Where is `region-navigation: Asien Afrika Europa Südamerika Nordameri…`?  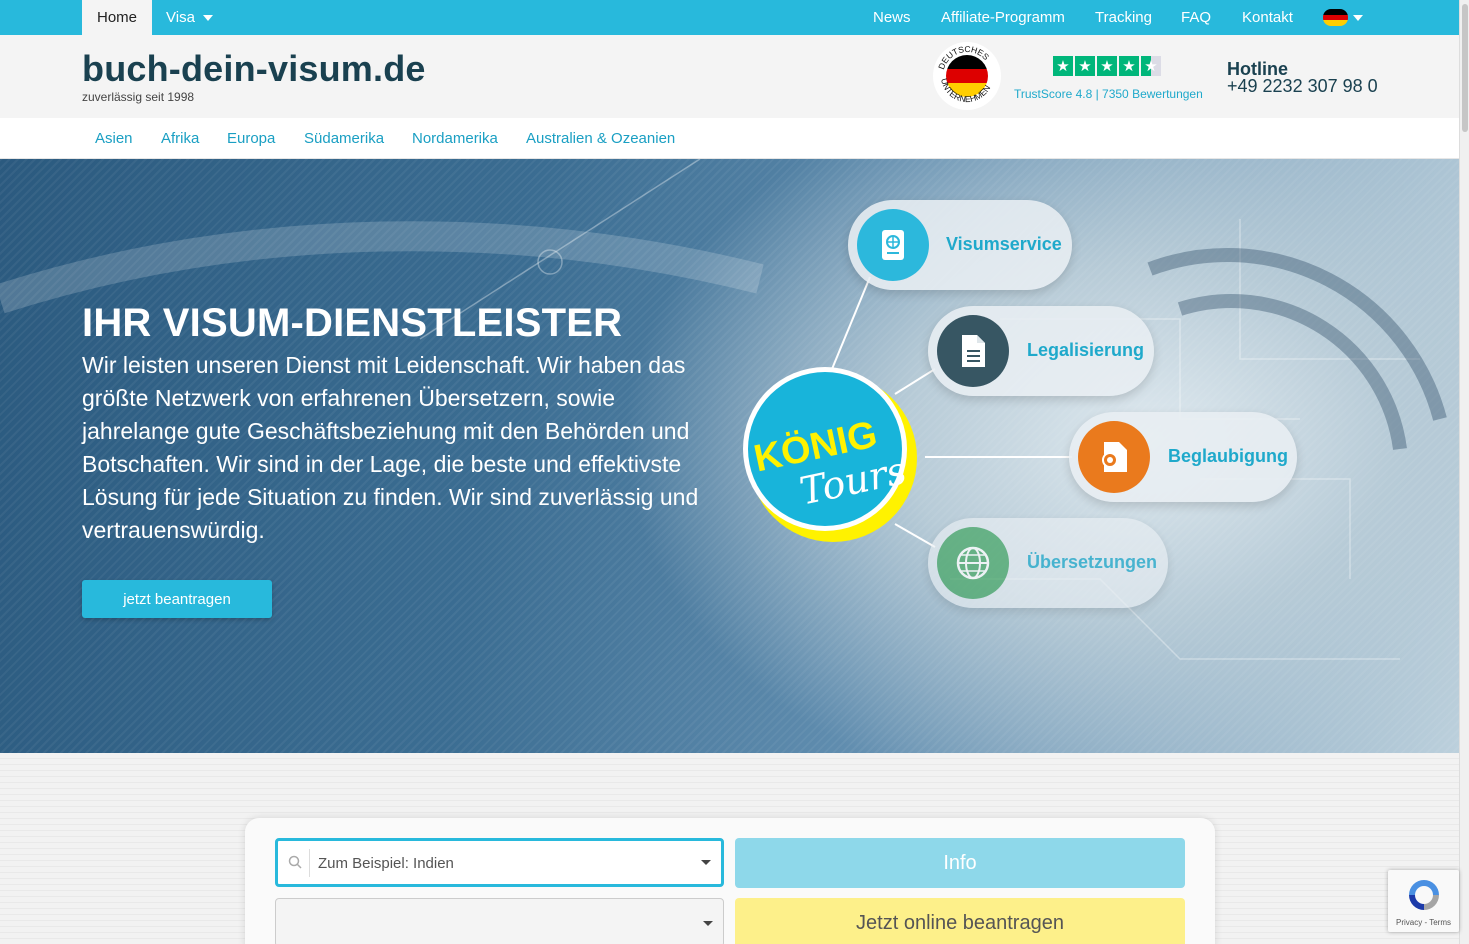
region-navigation: Asien Afrika Europa Südamerika Nordameri… is located at coordinates (729, 138).